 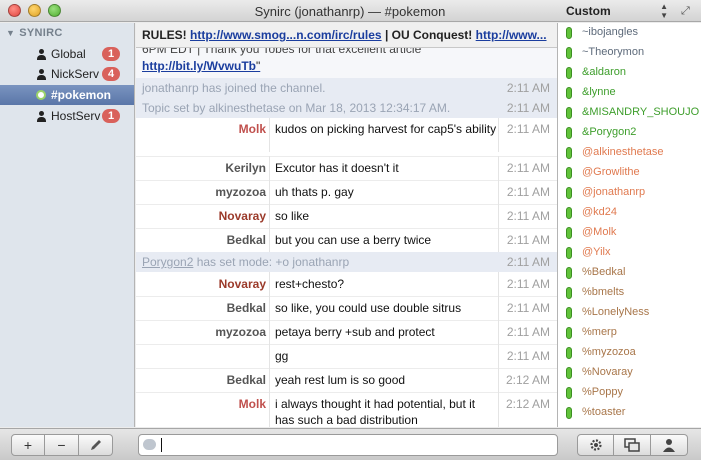 I want to click on user-name: @Growlithe, so click(x=611, y=172).